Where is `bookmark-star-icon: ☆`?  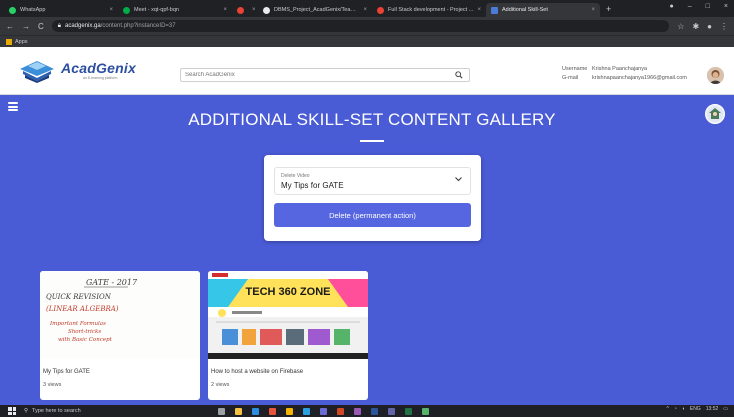 bookmark-star-icon: ☆ is located at coordinates (680, 26).